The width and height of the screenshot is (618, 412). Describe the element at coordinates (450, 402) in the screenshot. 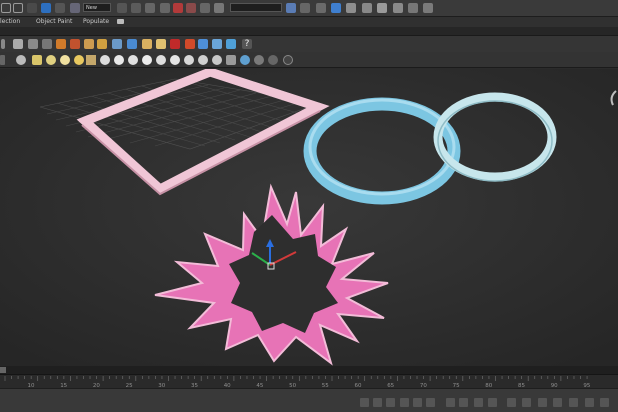

I see `z-coordinate-field` at that location.